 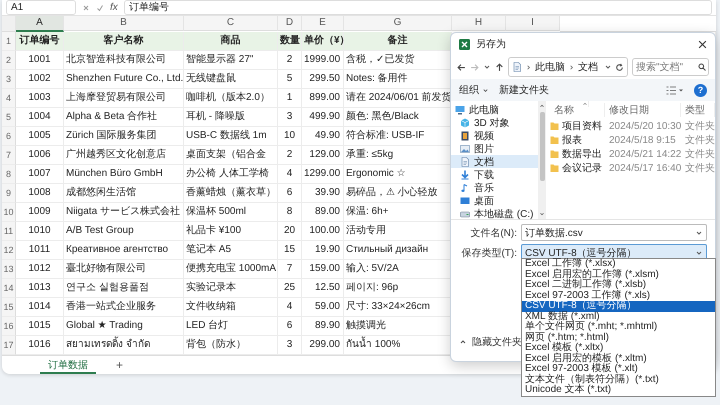 What do you see at coordinates (290, 345) in the screenshot?
I see `table-cell: 3` at bounding box center [290, 345].